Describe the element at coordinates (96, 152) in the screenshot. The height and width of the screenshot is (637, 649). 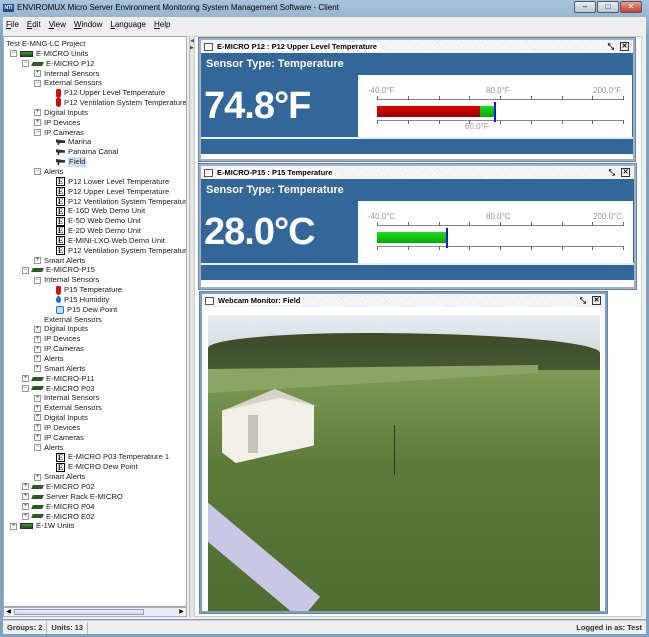
I see `tree-node: Panama Canal` at that location.